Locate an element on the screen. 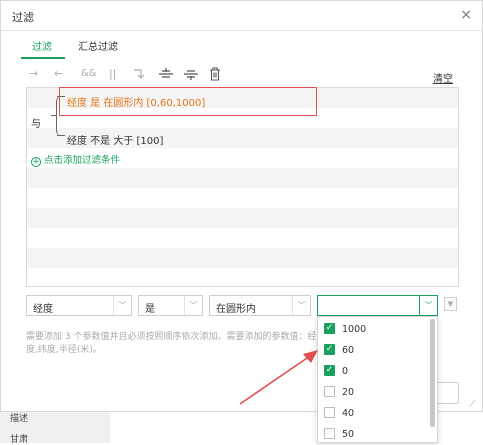 The width and height of the screenshot is (483, 445). logic-operator: 与 is located at coordinates (36, 122).